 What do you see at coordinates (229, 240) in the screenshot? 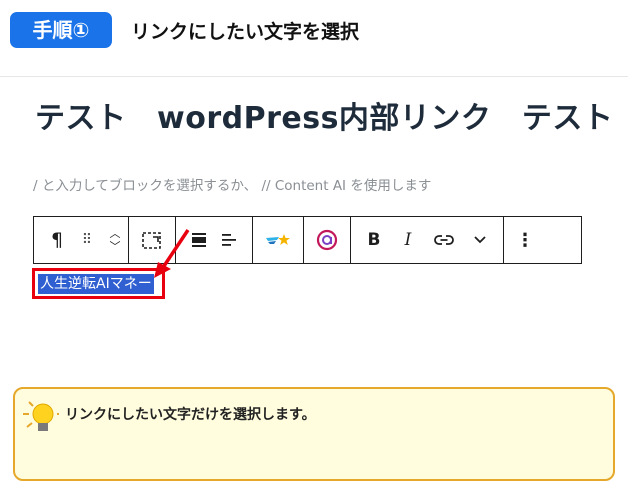
I see `align-left-icon` at bounding box center [229, 240].